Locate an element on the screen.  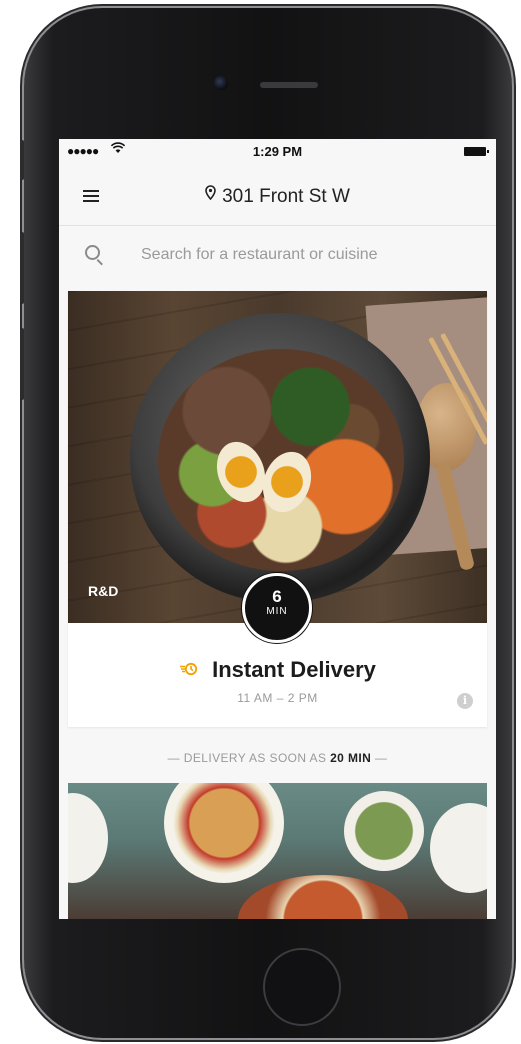
battery-icon is located at coordinates (476, 151).